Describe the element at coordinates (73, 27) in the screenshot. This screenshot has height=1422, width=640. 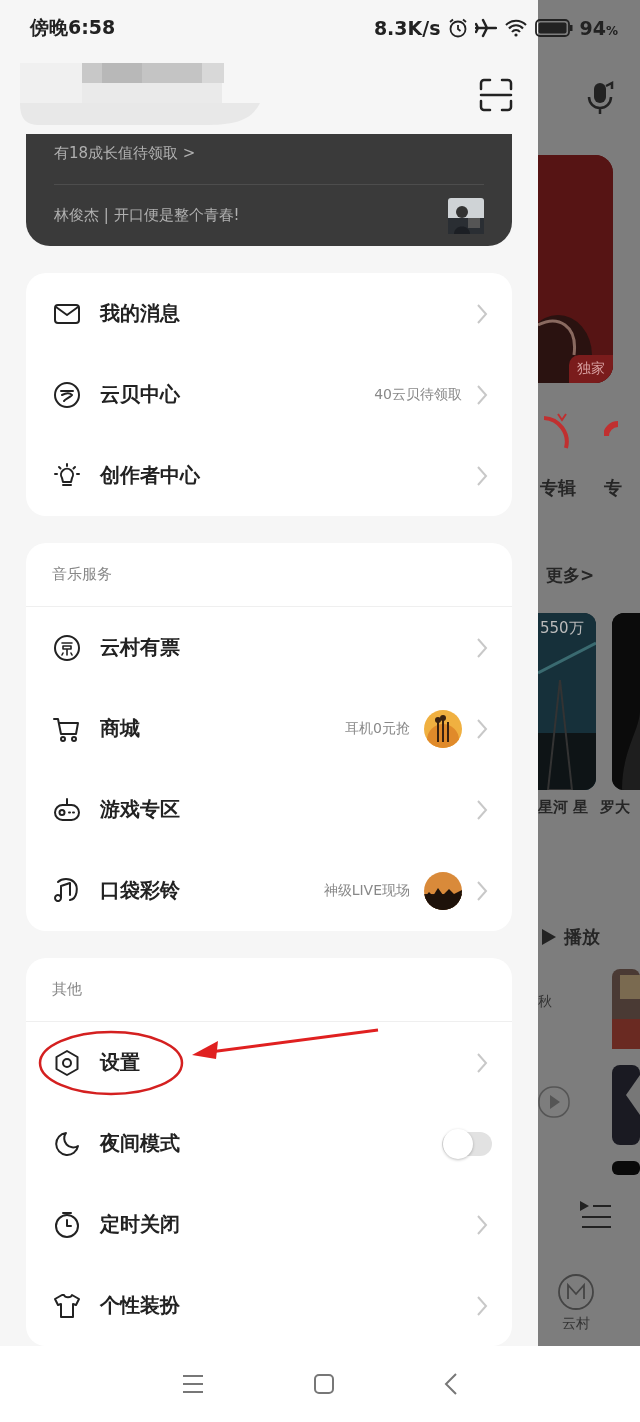
I see `status-time: 傍晚6:58` at that location.